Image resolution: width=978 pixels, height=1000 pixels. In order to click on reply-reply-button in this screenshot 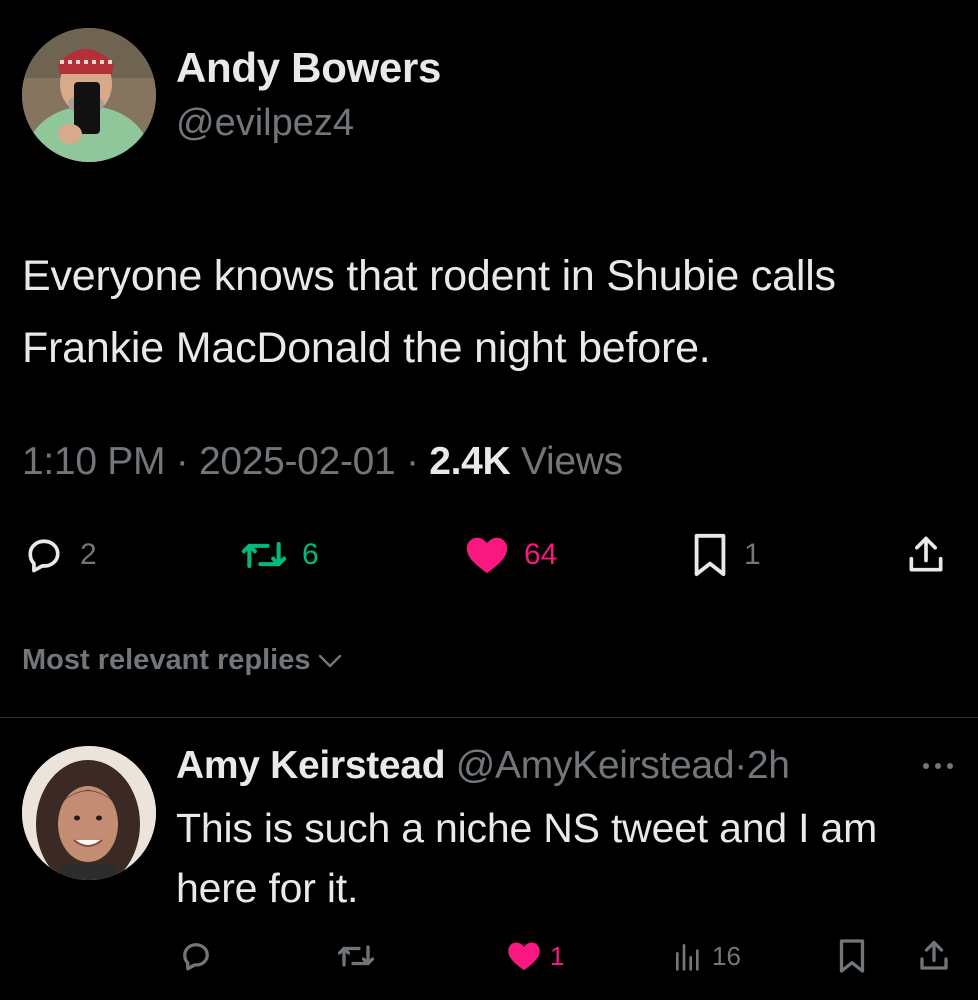, I will do `click(196, 956)`.